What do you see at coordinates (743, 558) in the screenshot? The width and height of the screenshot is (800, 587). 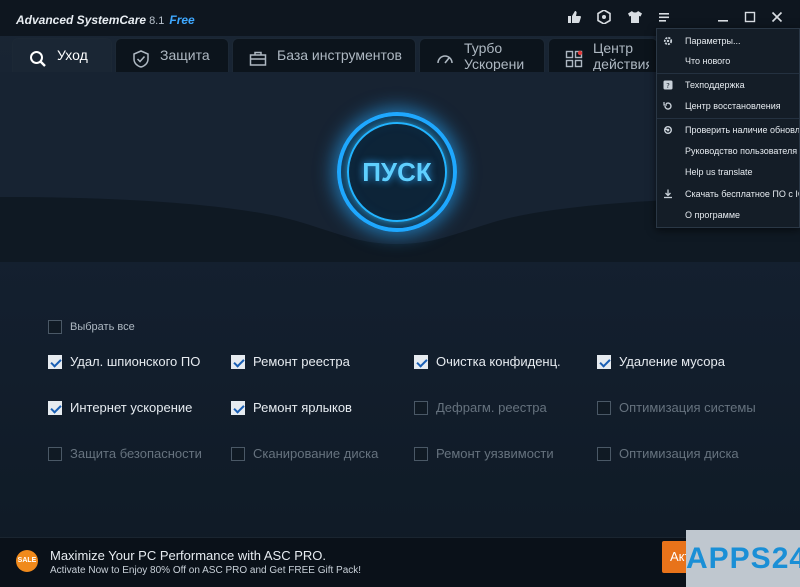 I see `watermark-logo: APPS24` at bounding box center [743, 558].